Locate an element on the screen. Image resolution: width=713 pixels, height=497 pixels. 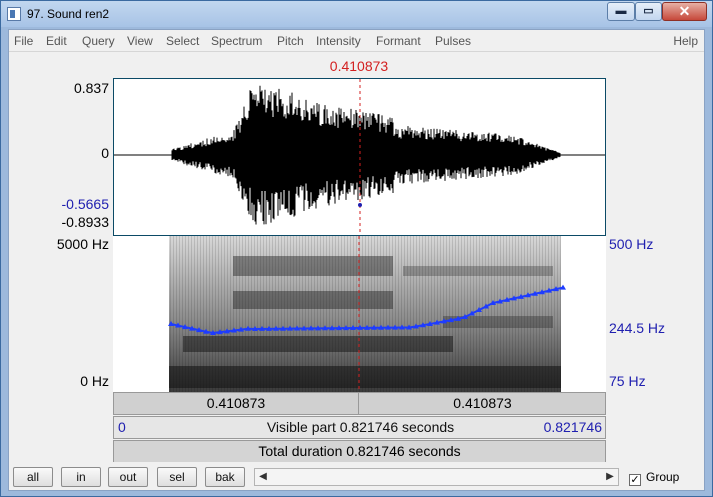
group-checkbox: ✓ is located at coordinates (635, 480).